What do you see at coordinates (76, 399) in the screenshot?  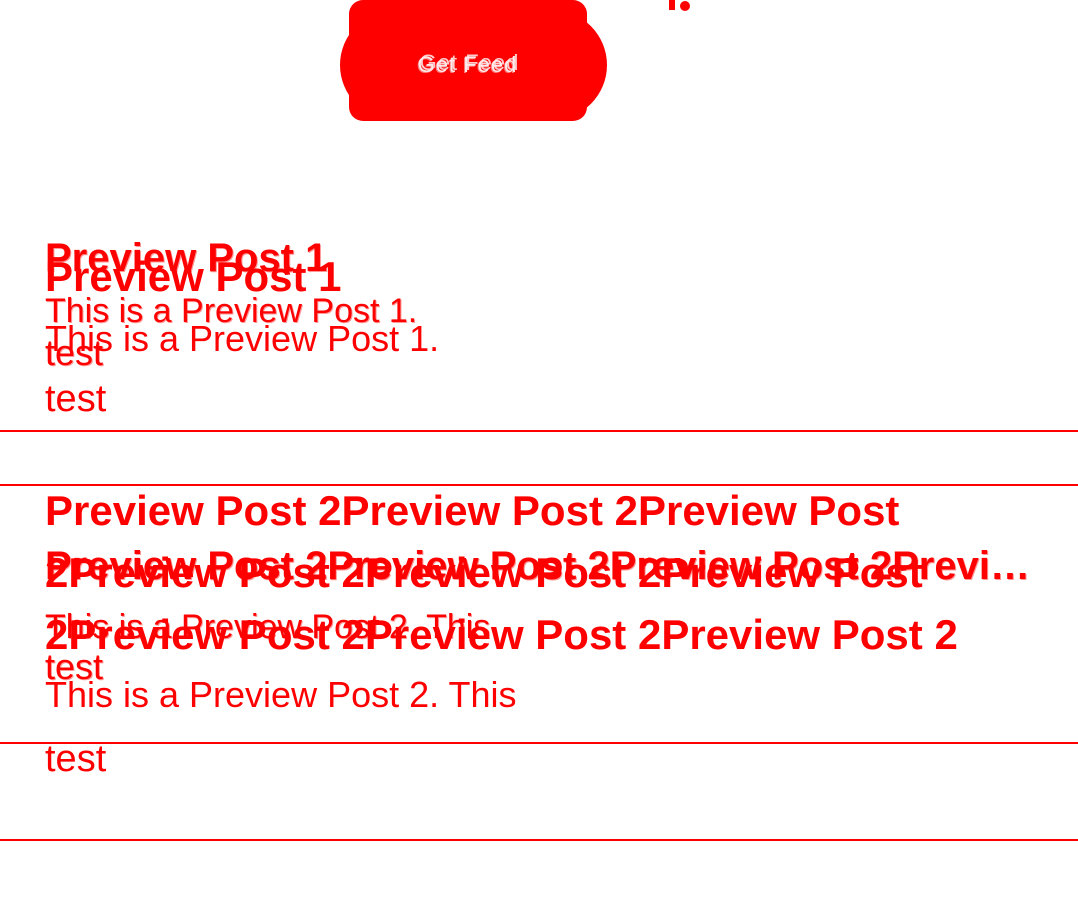 I see `post-tag: test` at bounding box center [76, 399].